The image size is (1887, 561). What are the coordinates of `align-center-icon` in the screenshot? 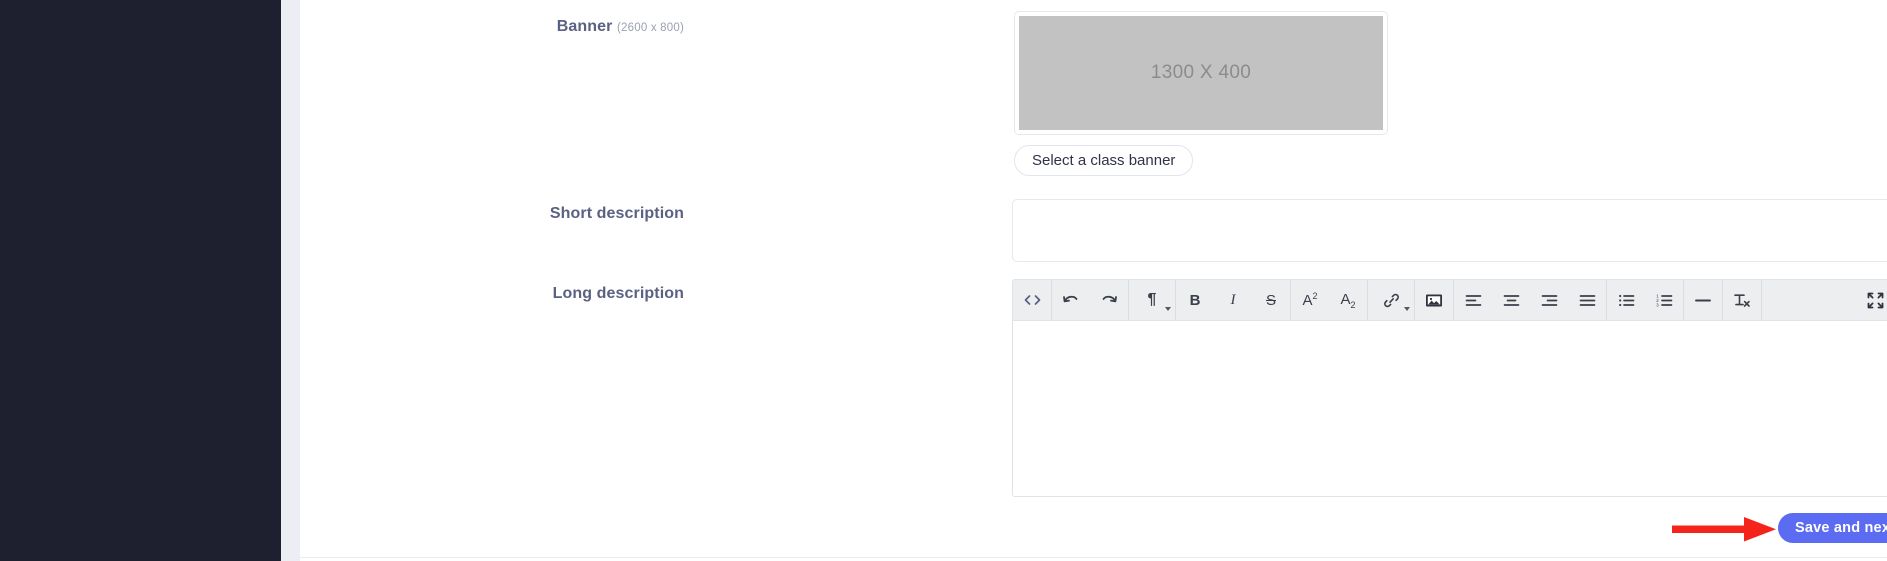 It's located at (1511, 300).